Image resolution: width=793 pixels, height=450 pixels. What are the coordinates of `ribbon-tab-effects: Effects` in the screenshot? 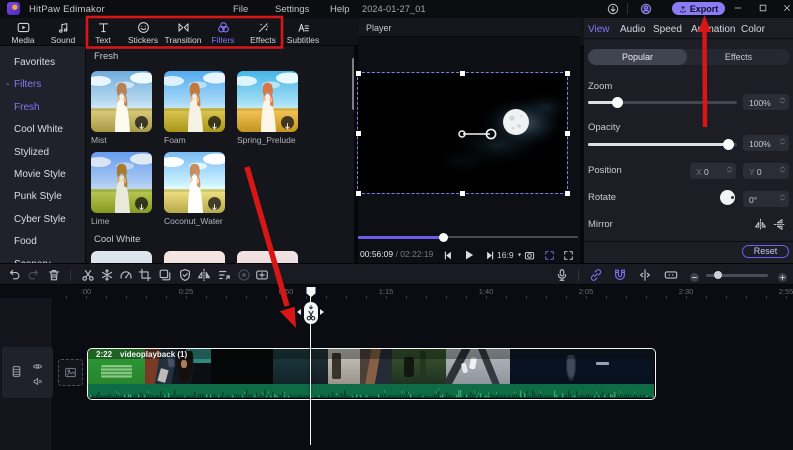 It's located at (263, 32).